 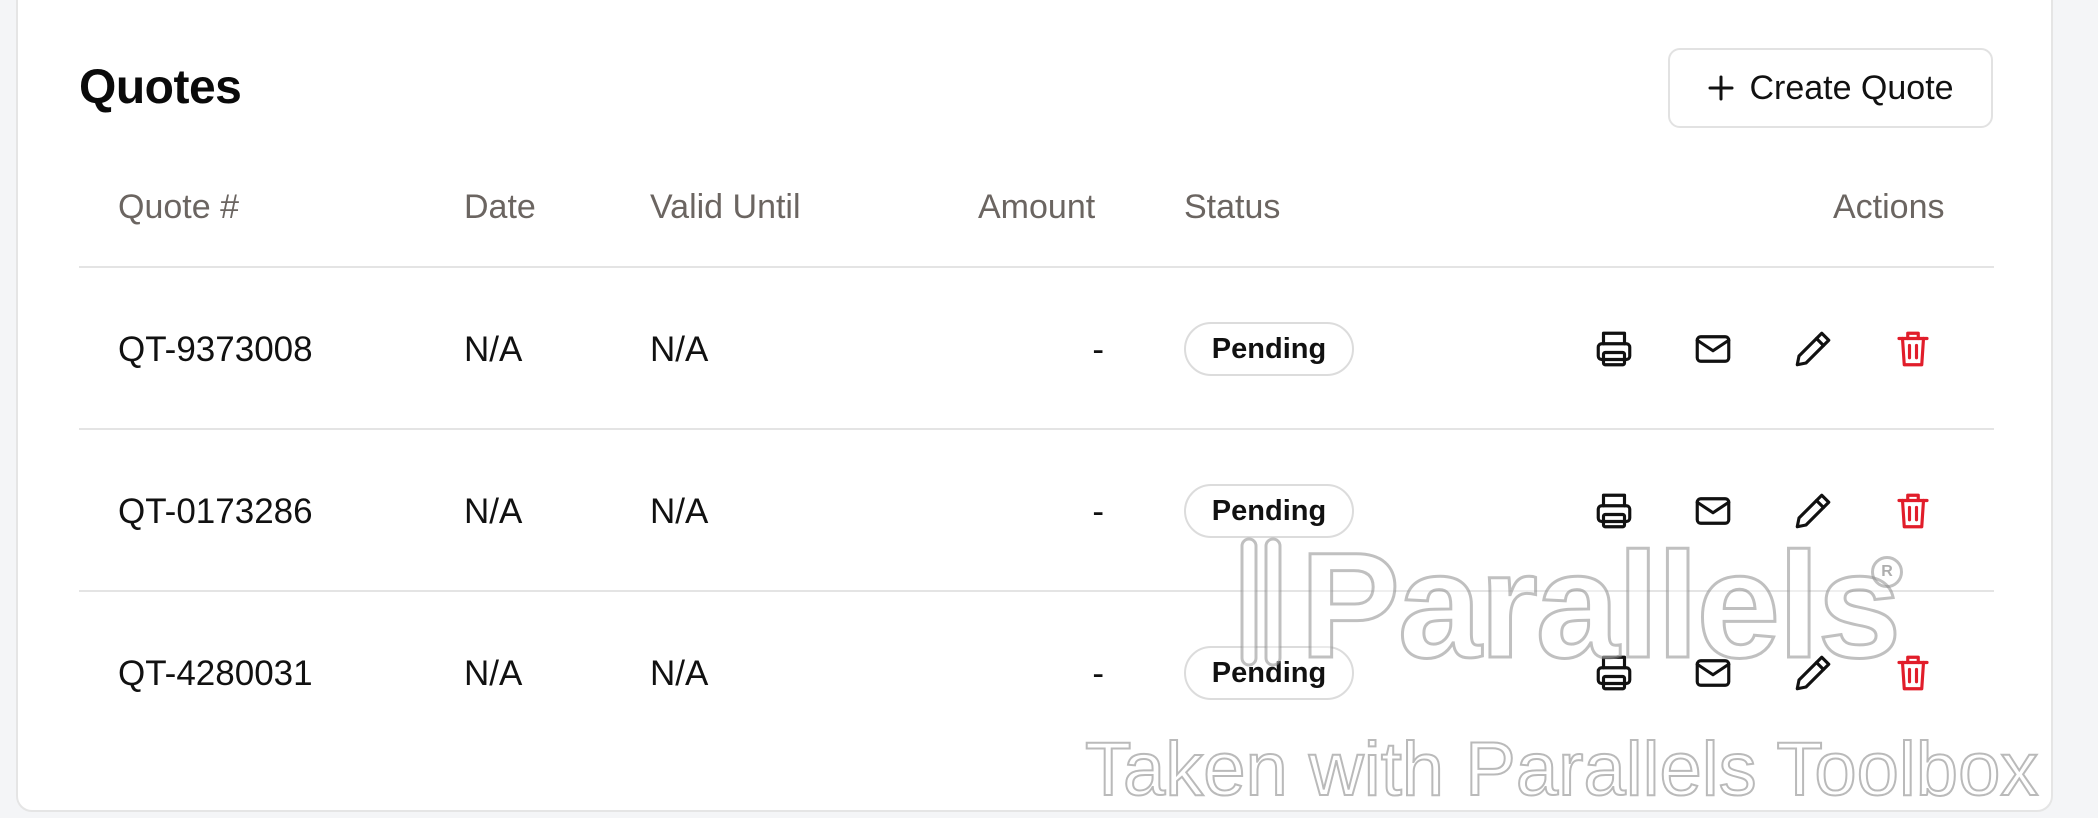 I want to click on column-header-amount: Amount, so click(x=1036, y=207).